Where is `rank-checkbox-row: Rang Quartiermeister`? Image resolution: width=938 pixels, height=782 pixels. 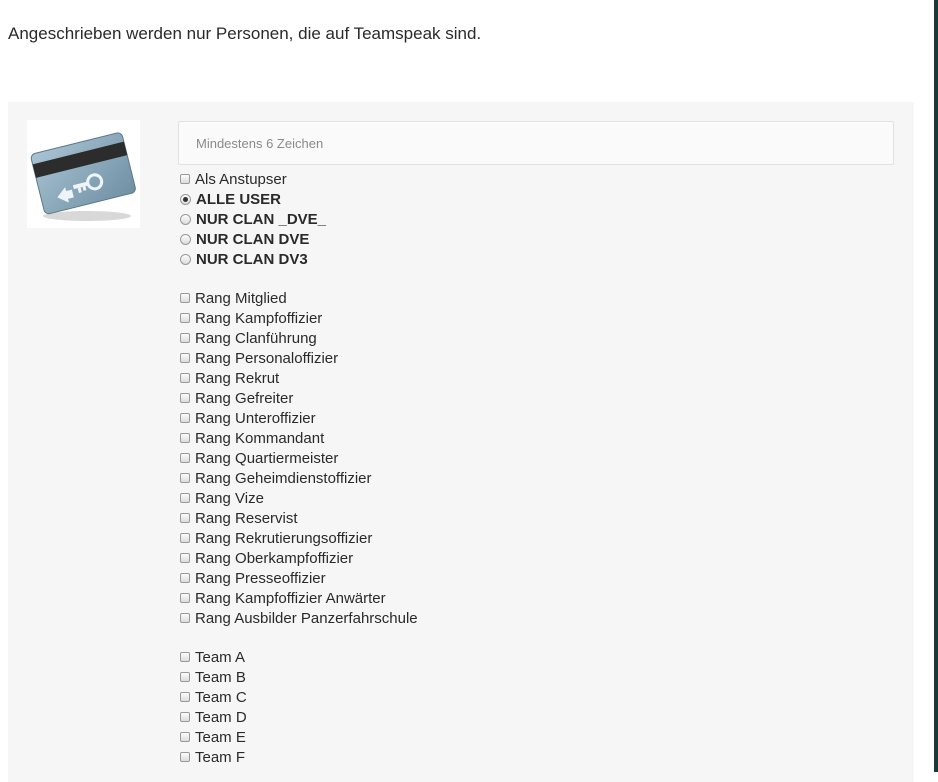 rank-checkbox-row: Rang Quartiermeister is located at coordinates (299, 458).